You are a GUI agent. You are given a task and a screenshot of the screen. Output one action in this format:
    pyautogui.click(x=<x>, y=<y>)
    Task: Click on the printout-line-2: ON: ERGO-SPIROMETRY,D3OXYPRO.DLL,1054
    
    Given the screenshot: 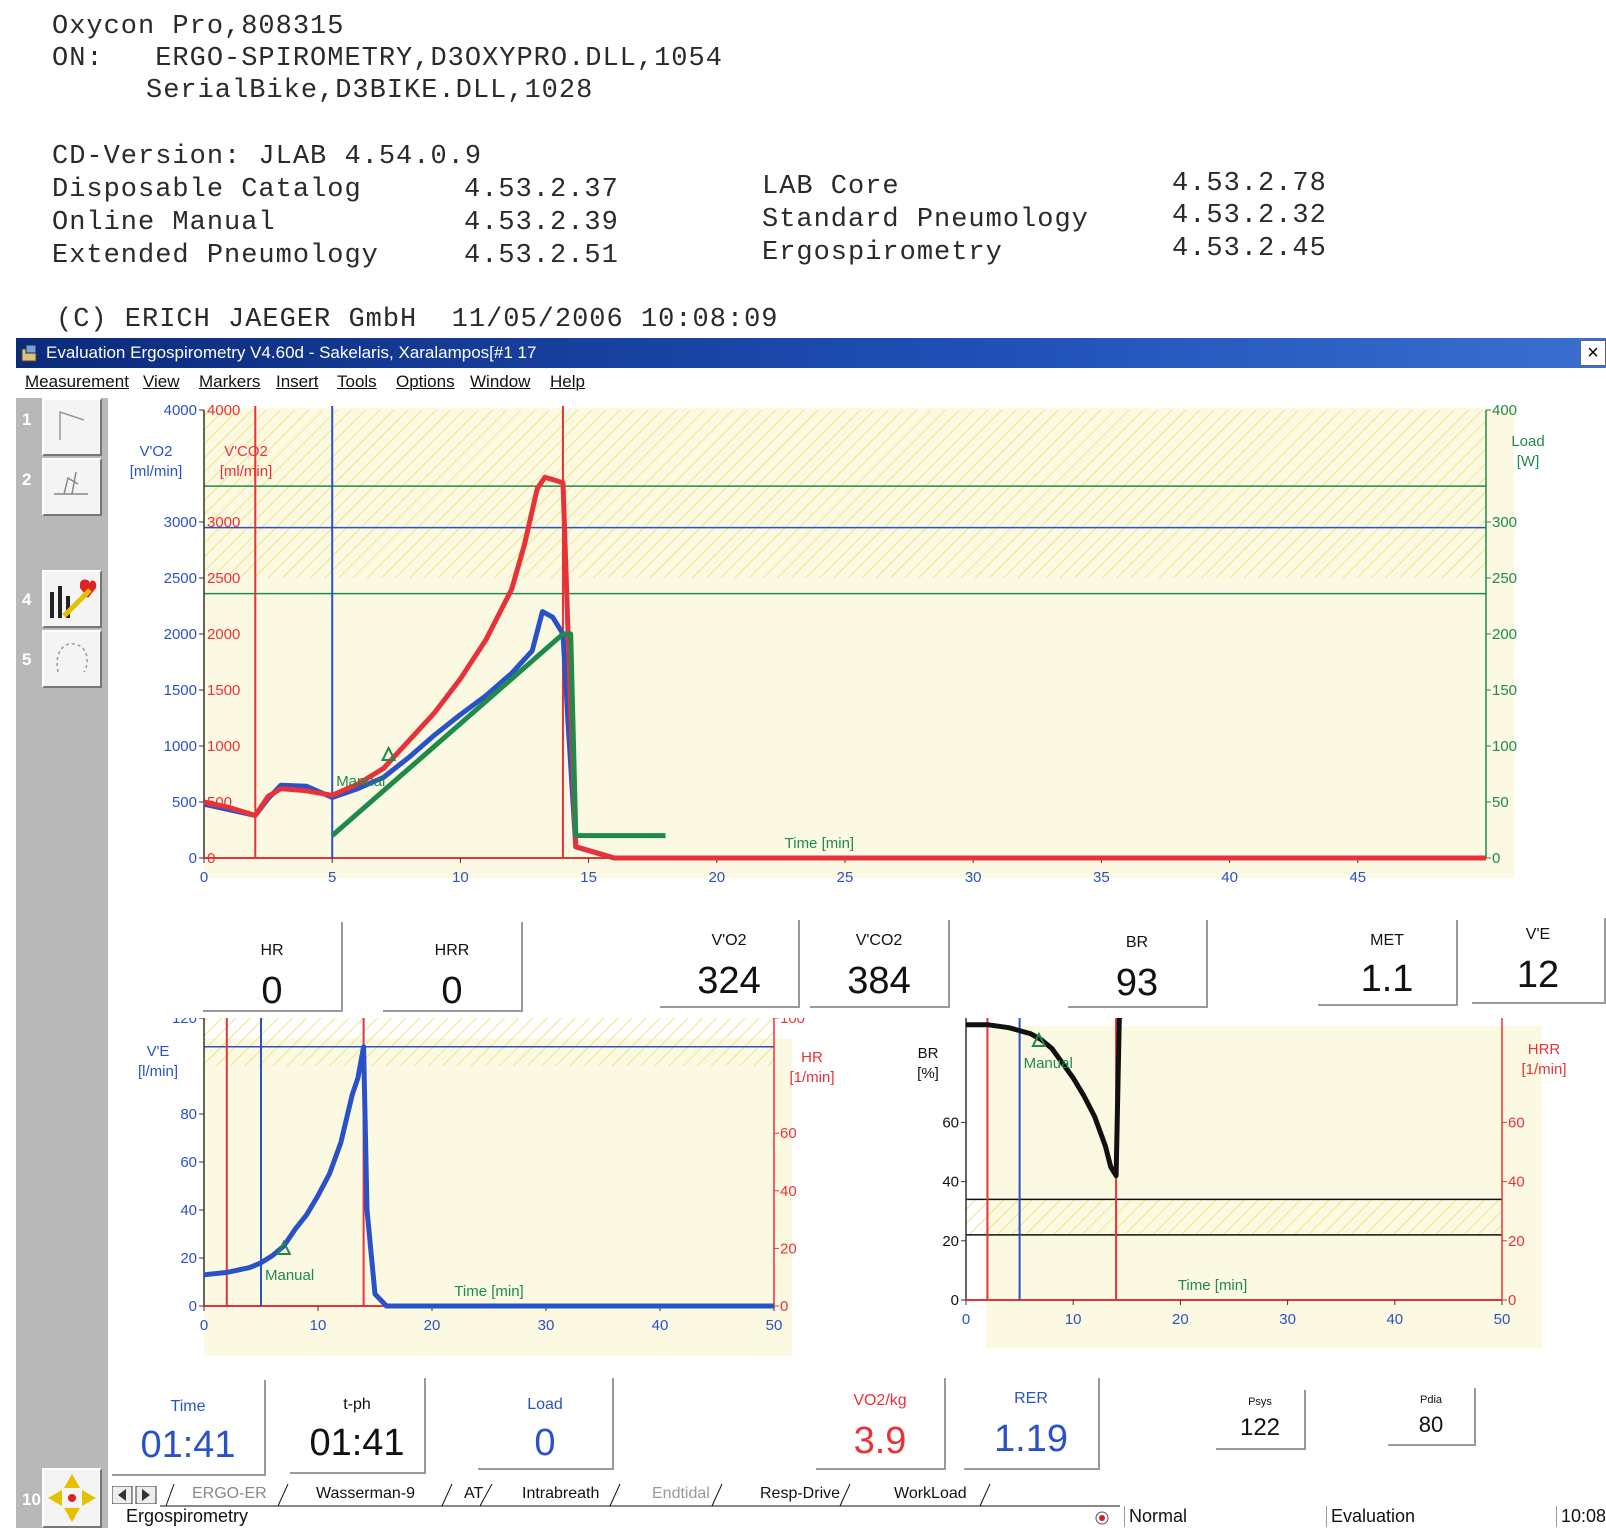 What is the action you would take?
    pyautogui.click(x=387, y=59)
    